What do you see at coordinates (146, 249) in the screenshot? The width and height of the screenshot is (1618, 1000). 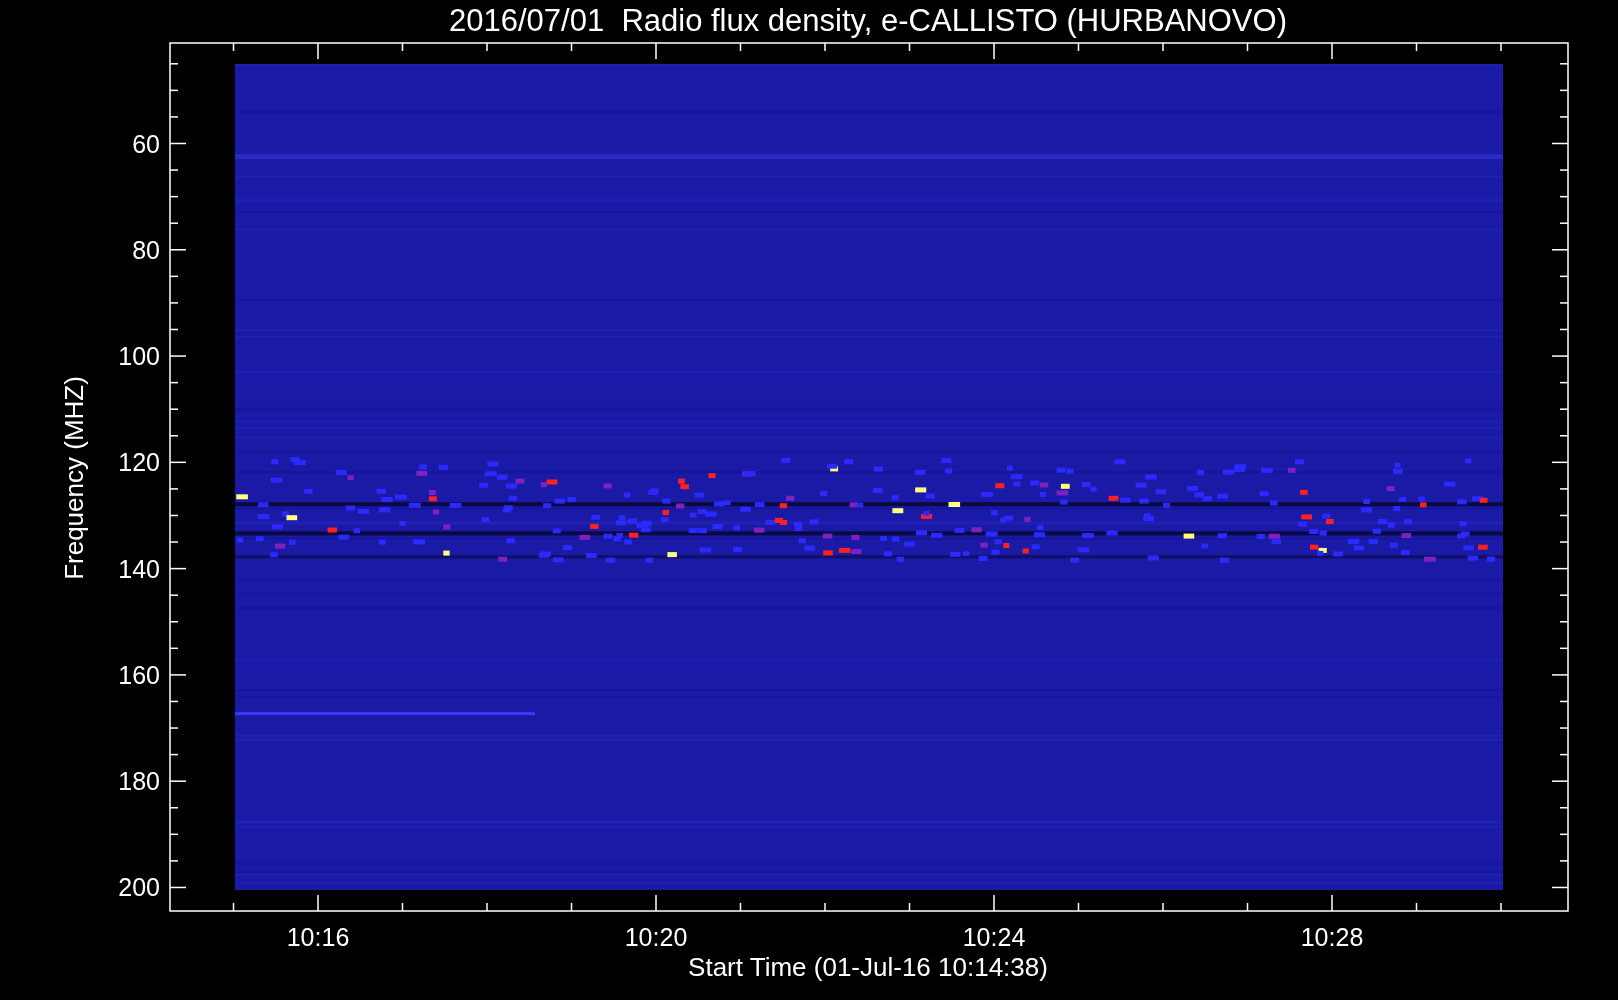 I see `tick-label: 80` at bounding box center [146, 249].